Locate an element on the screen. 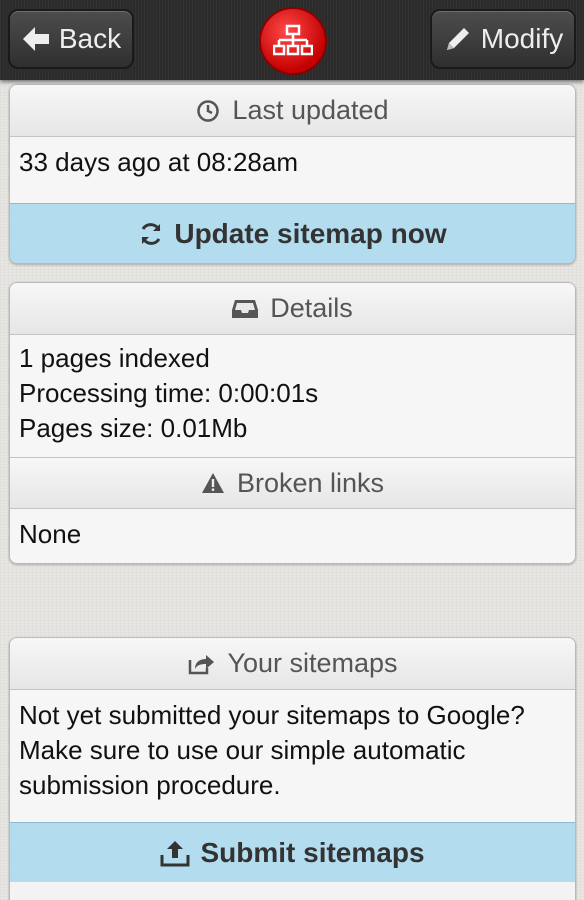 The width and height of the screenshot is (584, 900). details-header: Details is located at coordinates (292, 309).